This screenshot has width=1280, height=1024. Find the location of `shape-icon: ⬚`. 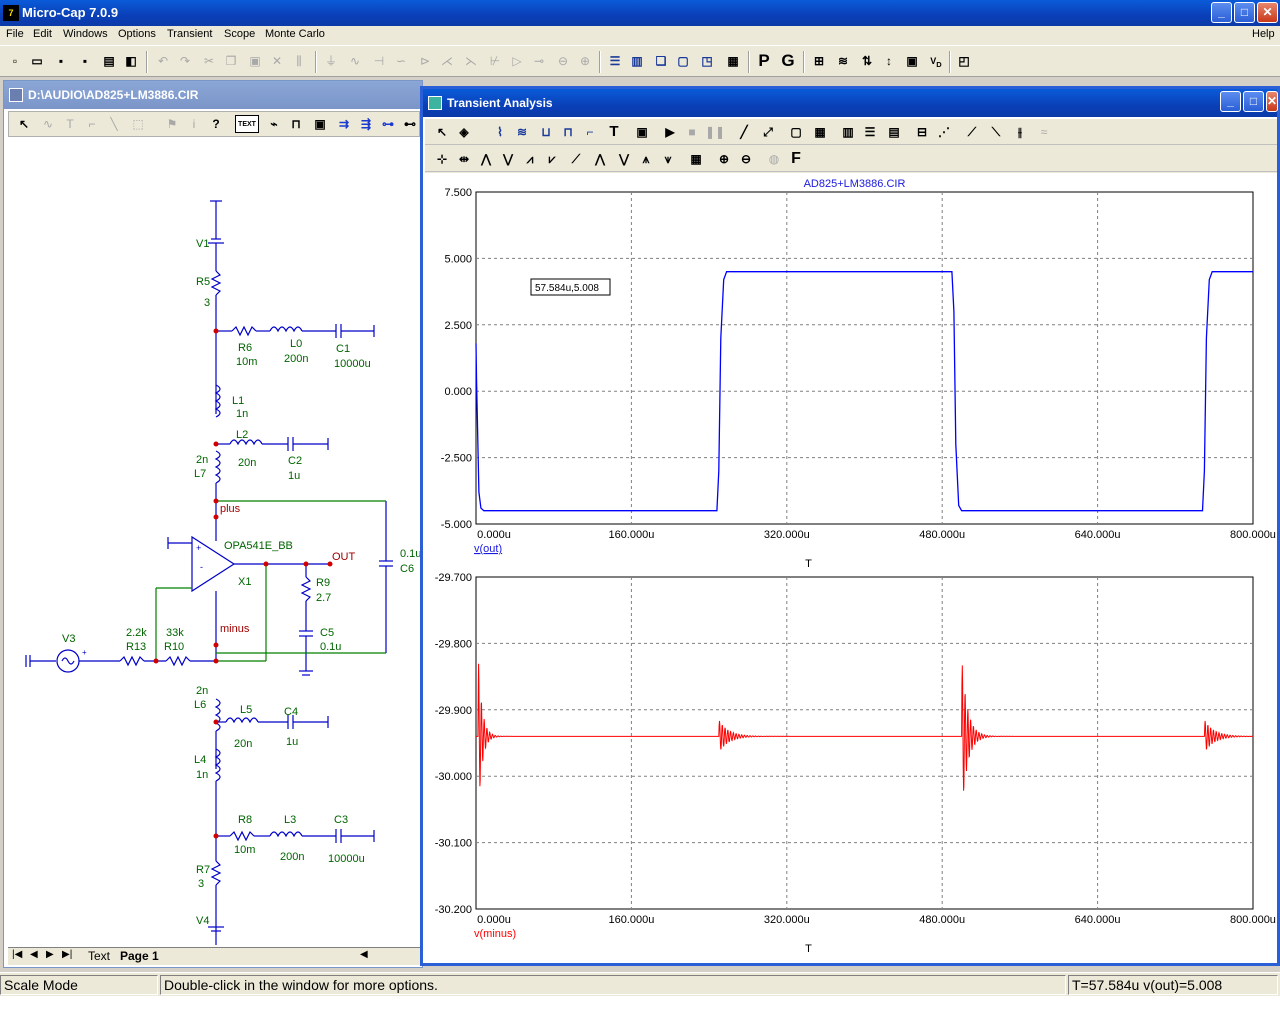

shape-icon: ⬚ is located at coordinates (138, 124).